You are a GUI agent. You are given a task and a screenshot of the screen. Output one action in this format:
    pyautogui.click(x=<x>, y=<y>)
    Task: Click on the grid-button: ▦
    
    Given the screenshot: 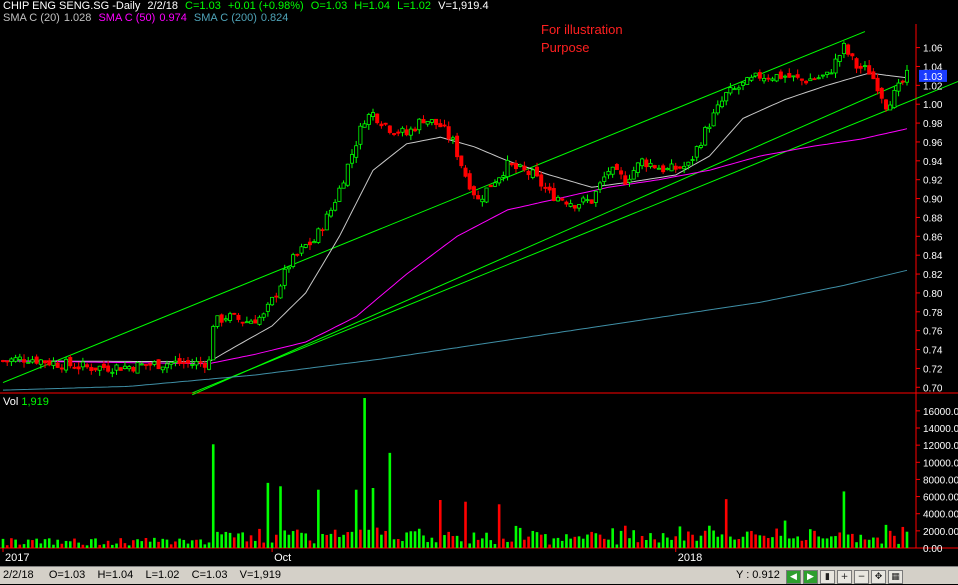 What is the action you would take?
    pyautogui.click(x=895, y=577)
    